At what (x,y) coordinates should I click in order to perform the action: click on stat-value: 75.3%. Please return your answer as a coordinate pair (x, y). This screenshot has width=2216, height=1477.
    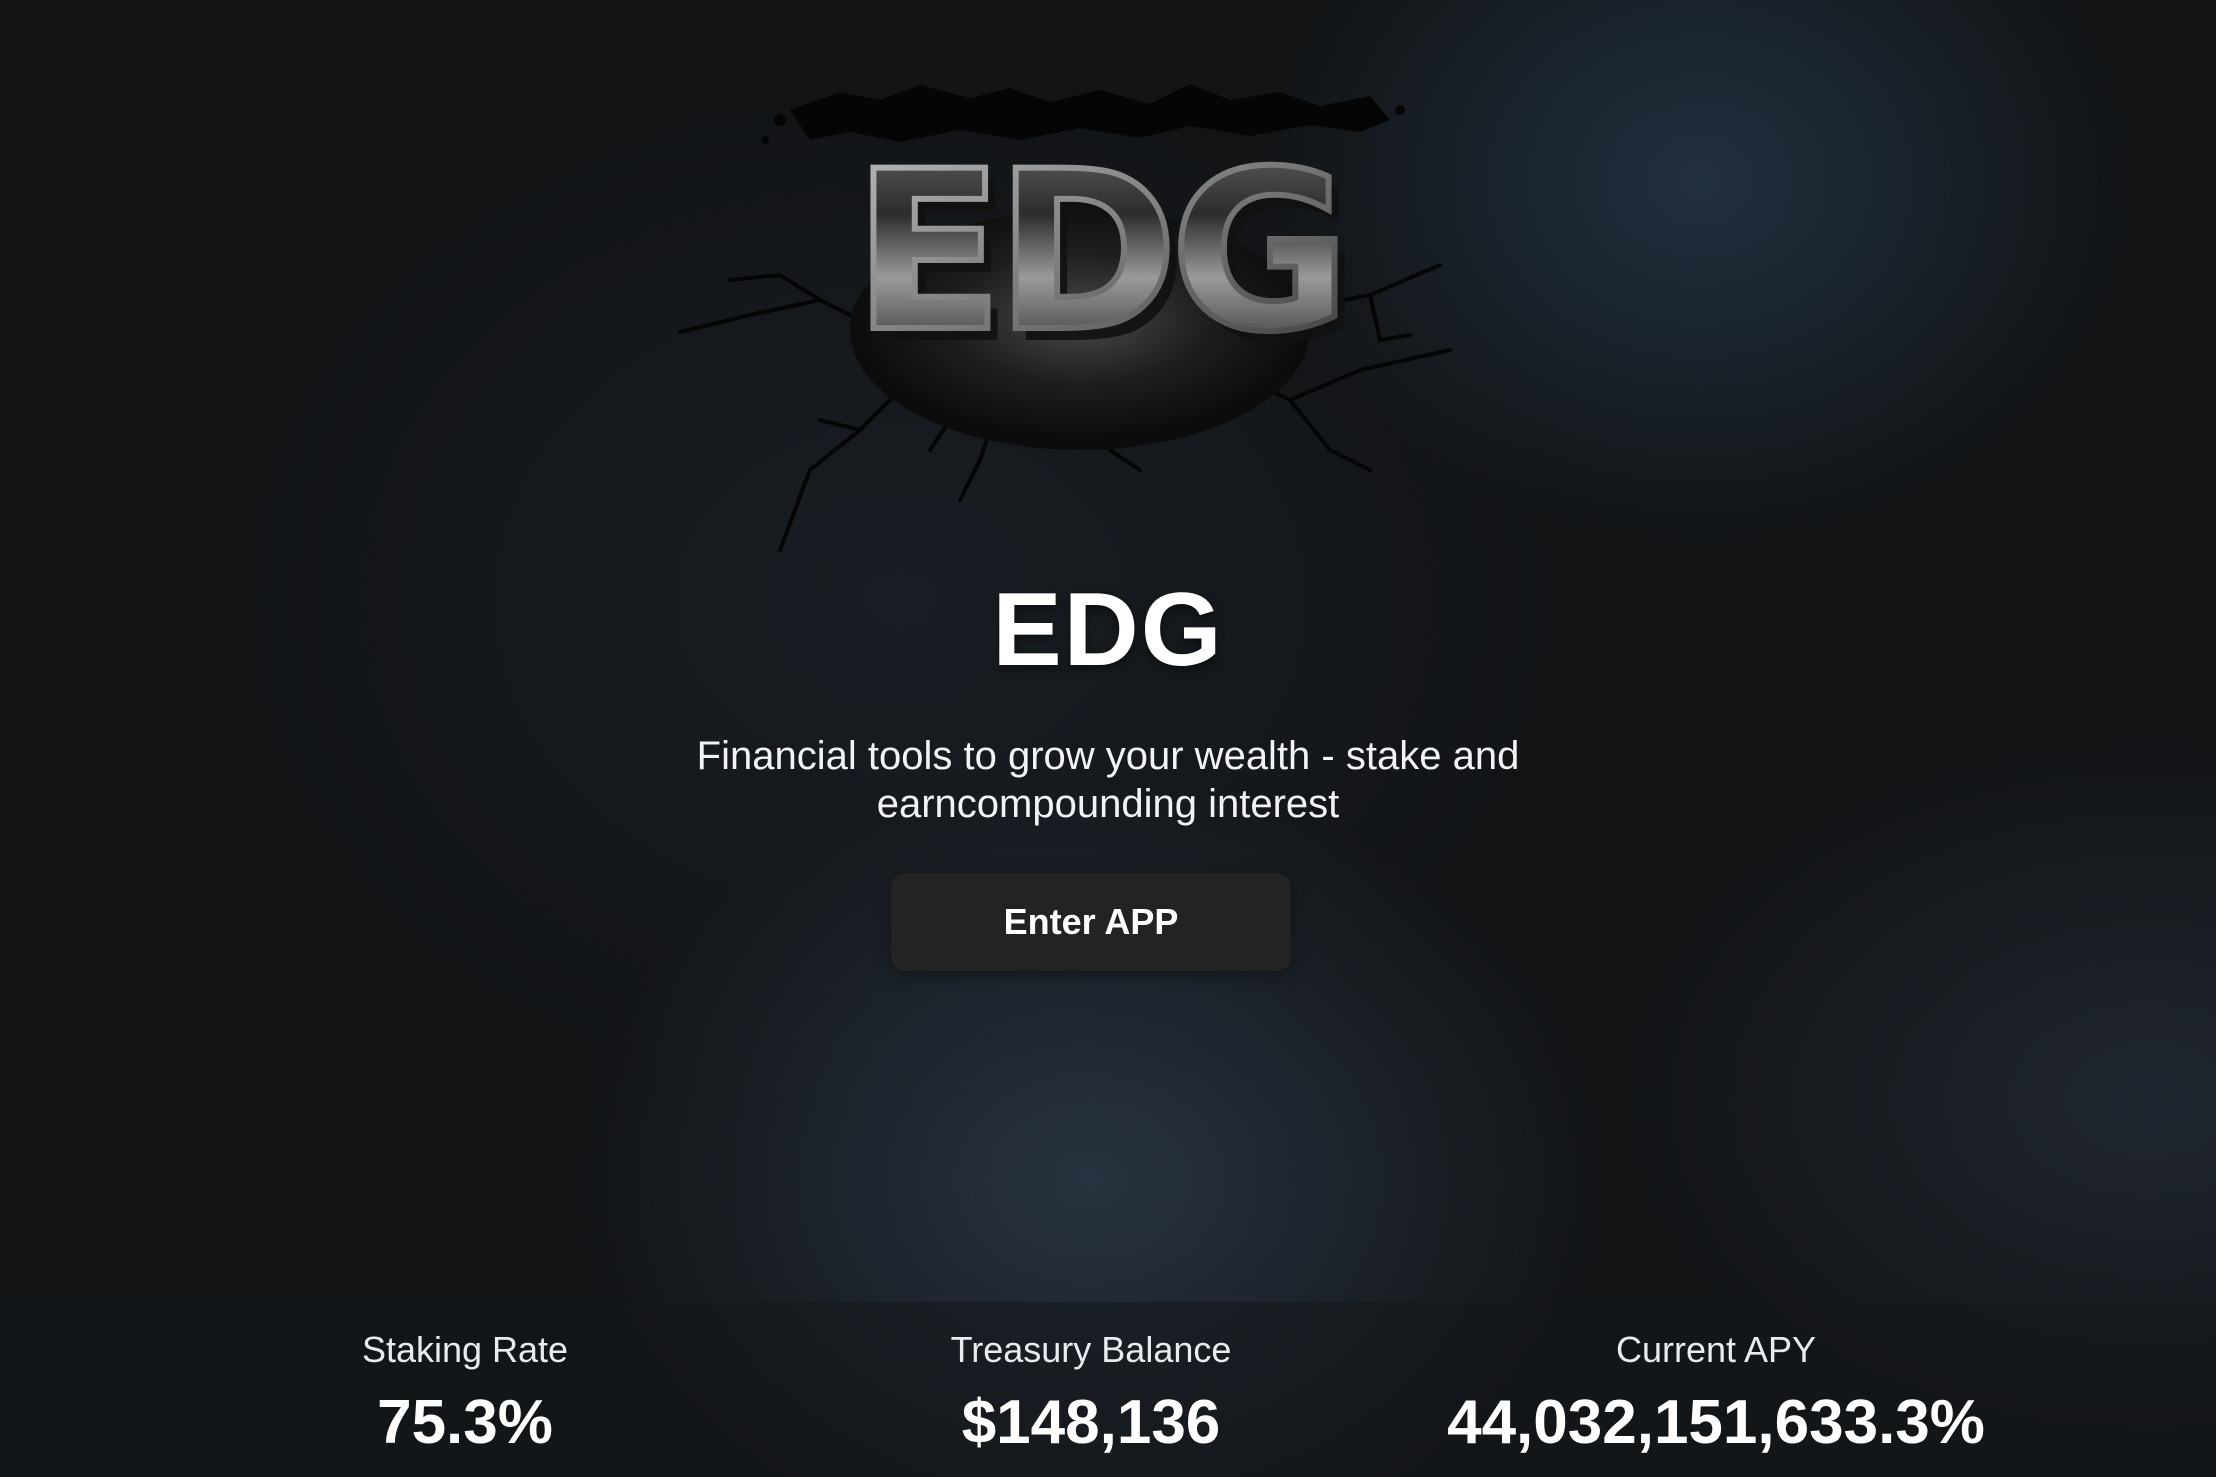
    Looking at the image, I should click on (465, 1422).